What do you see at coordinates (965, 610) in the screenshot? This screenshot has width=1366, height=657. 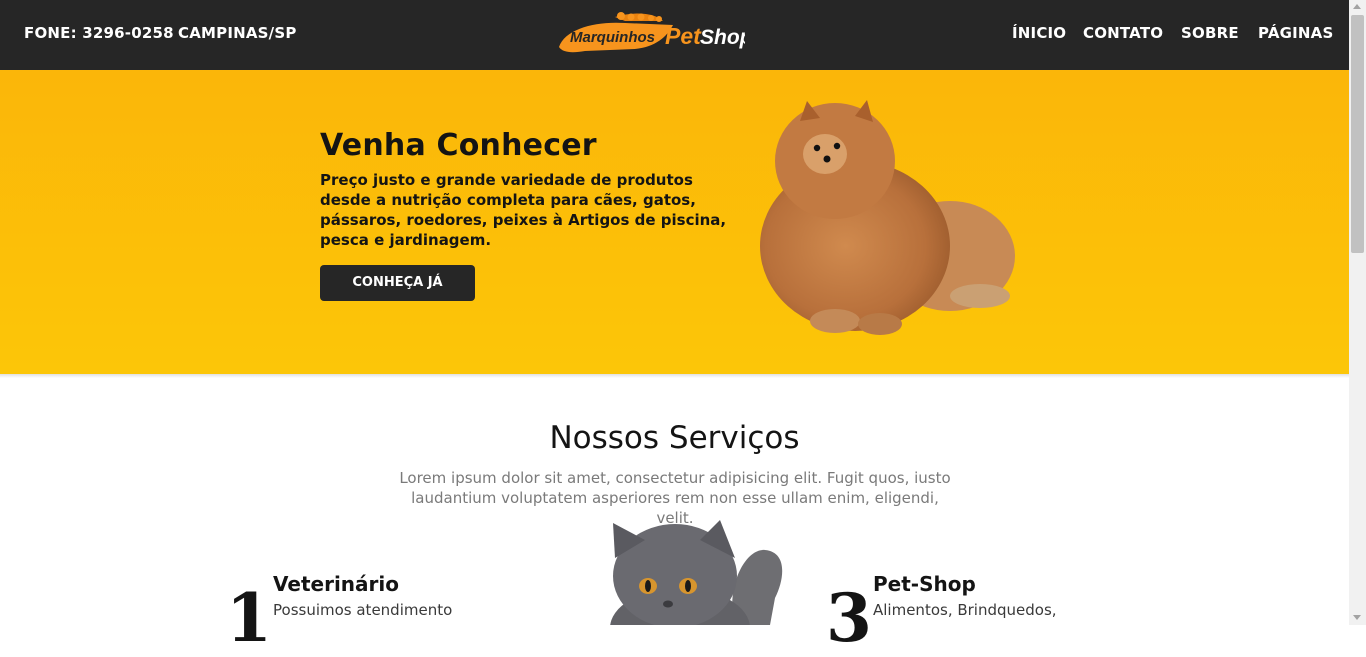 I see `service-text: Alimentos, Brindquedos,` at bounding box center [965, 610].